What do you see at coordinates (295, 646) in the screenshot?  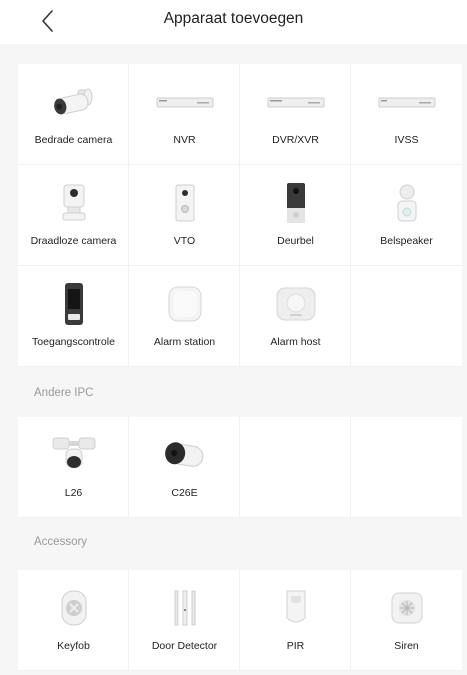 I see `device-tile-label: PIR` at bounding box center [295, 646].